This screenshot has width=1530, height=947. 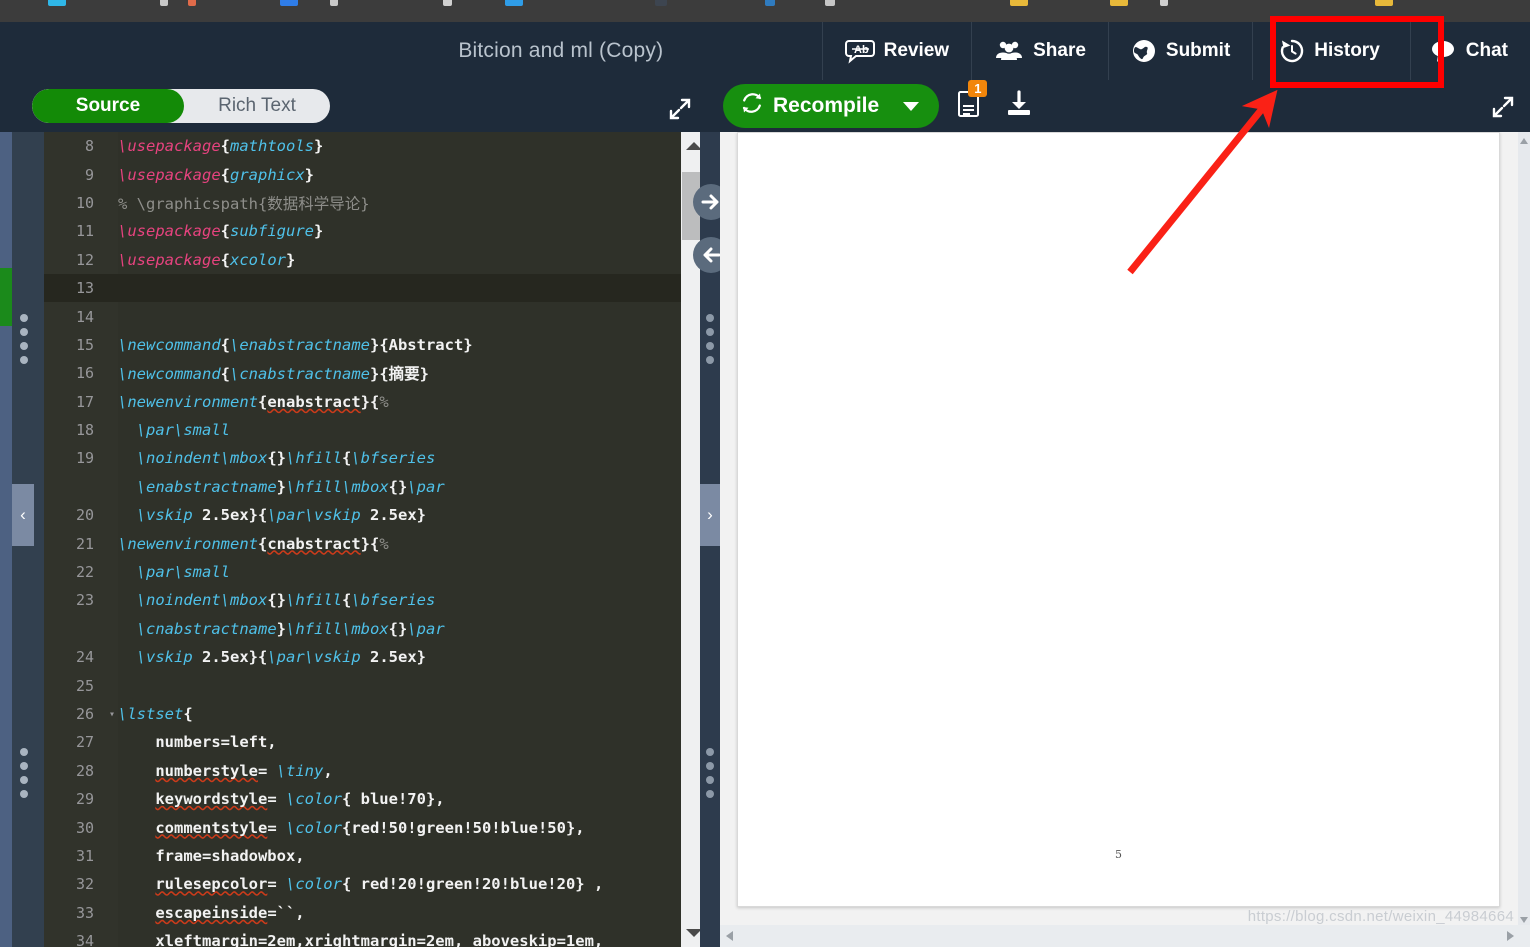 I want to click on share-button: Share, so click(x=1039, y=51).